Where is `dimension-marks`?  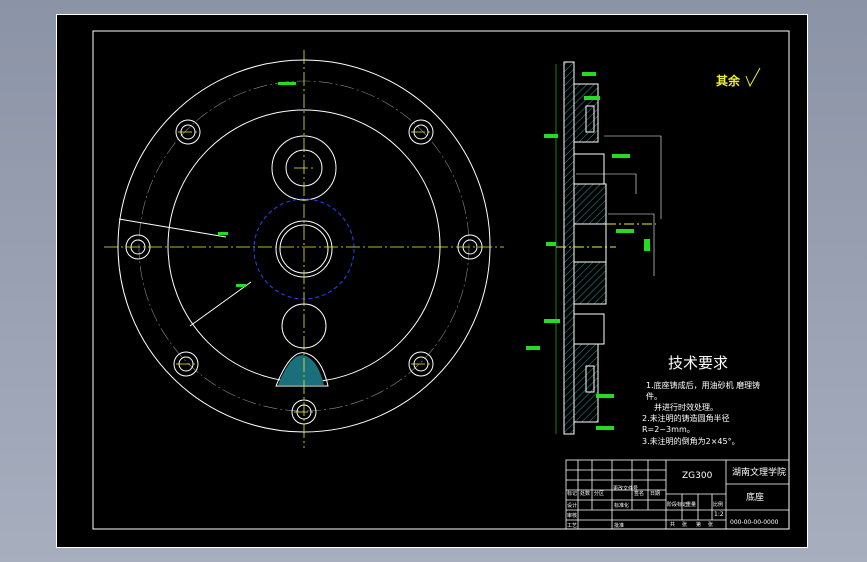
dimension-marks is located at coordinates (257, 184).